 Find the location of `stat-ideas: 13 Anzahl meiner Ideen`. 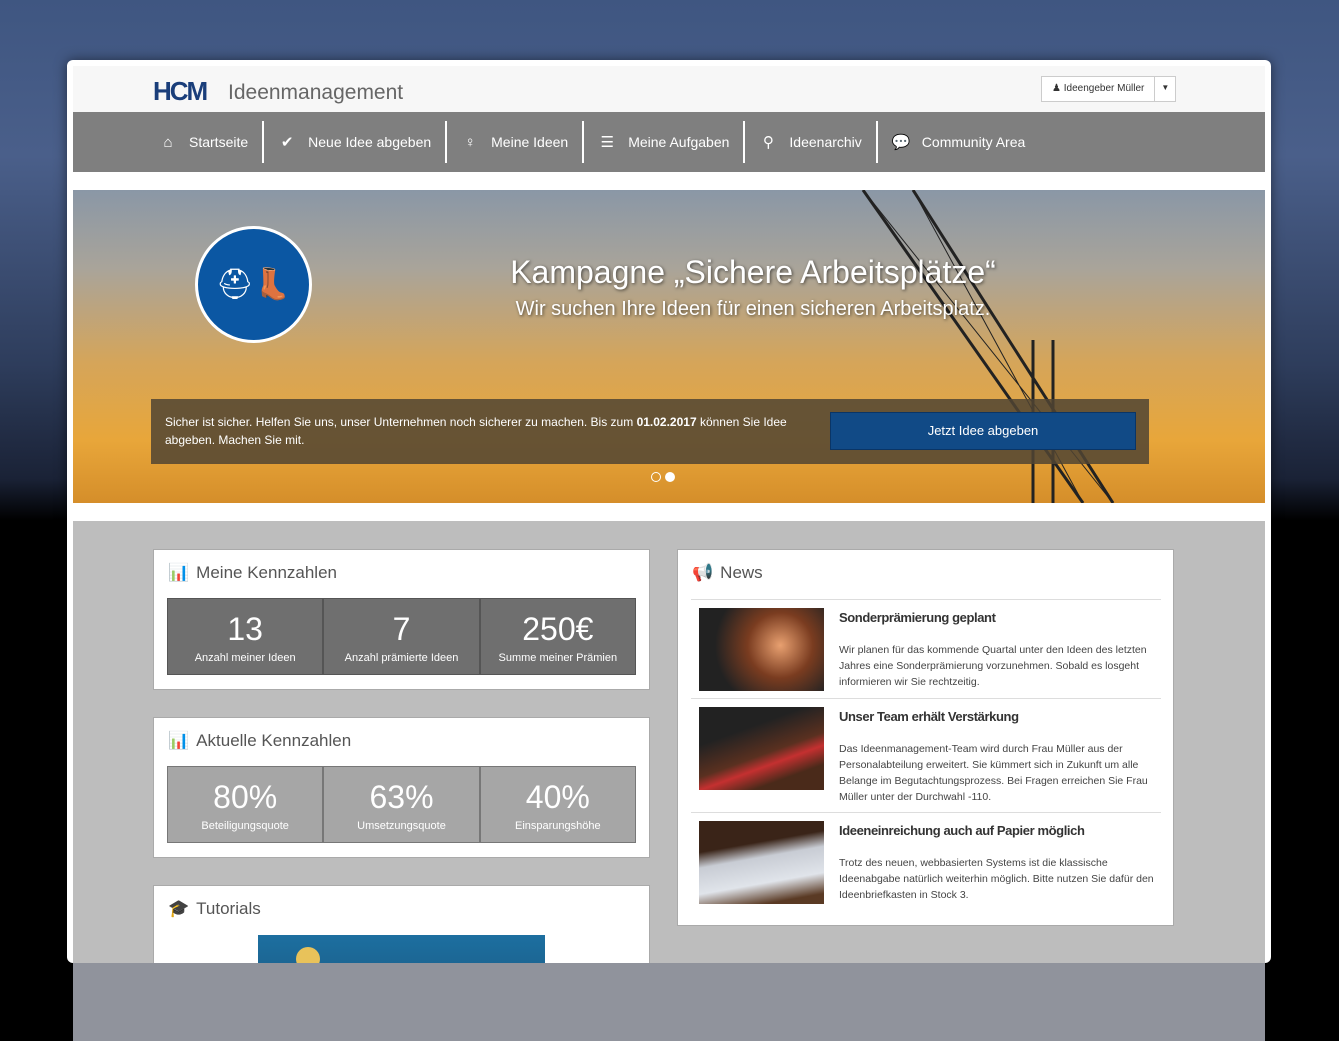

stat-ideas: 13 Anzahl meiner Ideen is located at coordinates (245, 636).